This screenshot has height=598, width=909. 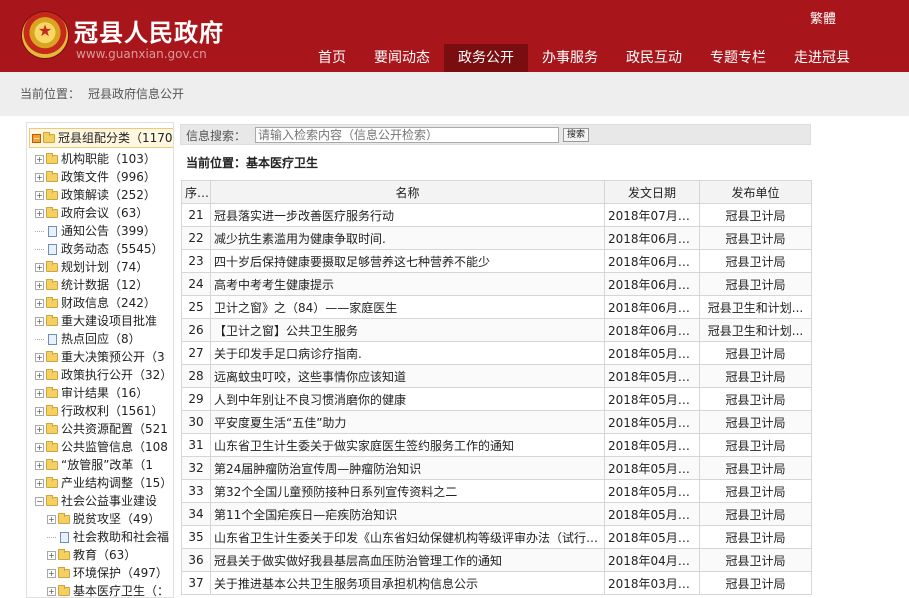 I want to click on row-number: 32, so click(x=196, y=468).